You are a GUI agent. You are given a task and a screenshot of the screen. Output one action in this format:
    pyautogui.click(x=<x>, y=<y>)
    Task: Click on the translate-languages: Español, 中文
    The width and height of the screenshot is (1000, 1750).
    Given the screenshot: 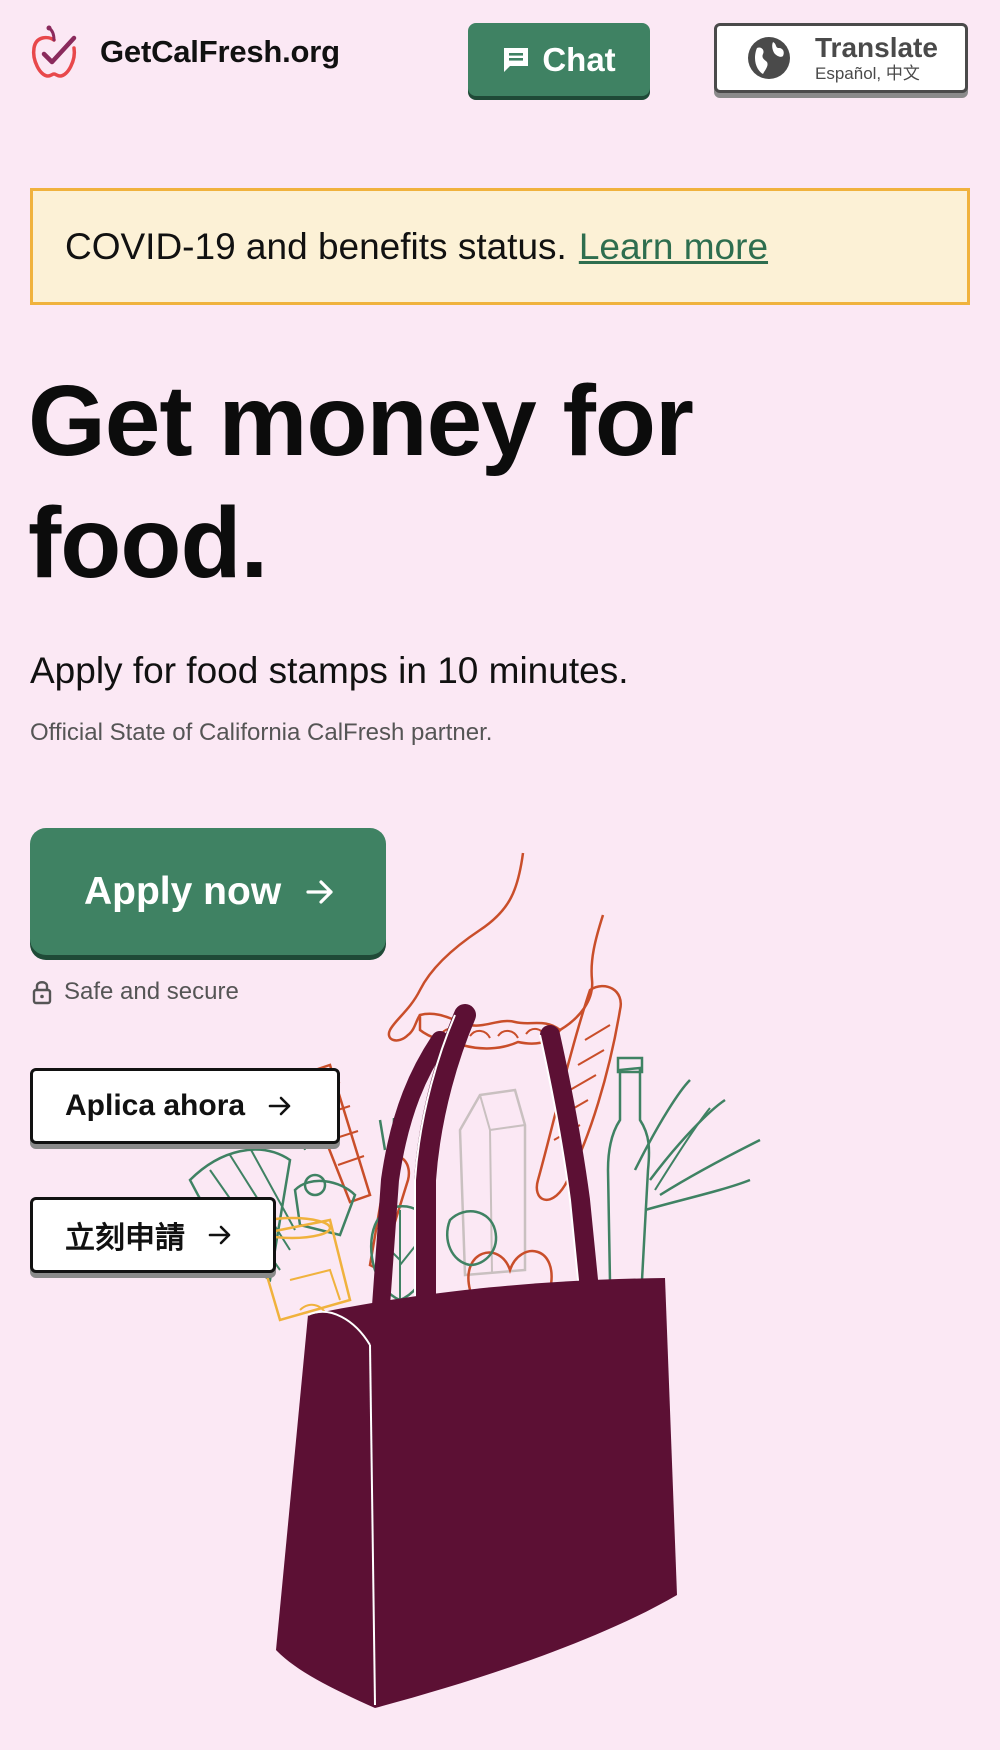 What is the action you would take?
    pyautogui.click(x=867, y=73)
    